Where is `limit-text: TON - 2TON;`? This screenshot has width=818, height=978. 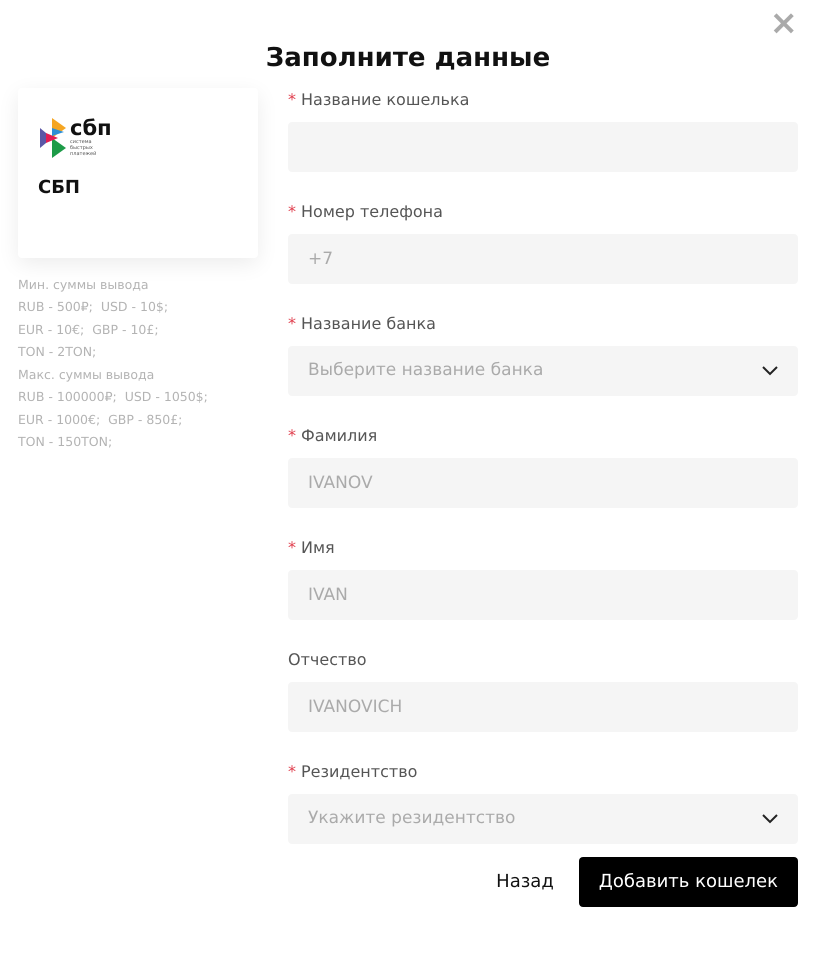 limit-text: TON - 2TON; is located at coordinates (58, 352).